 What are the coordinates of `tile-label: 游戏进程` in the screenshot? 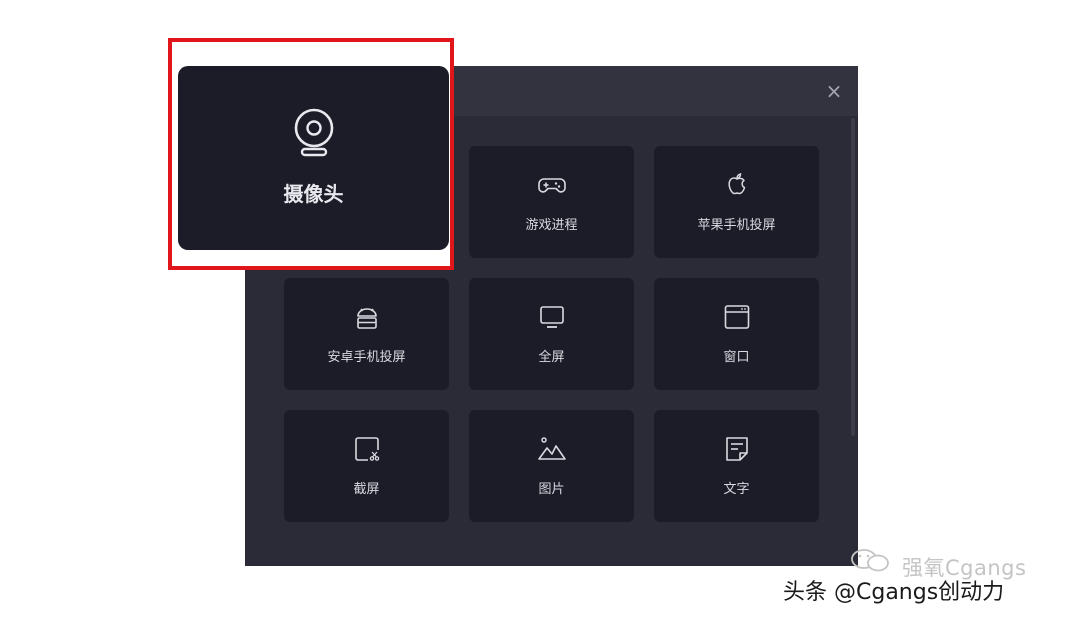 It's located at (551, 225).